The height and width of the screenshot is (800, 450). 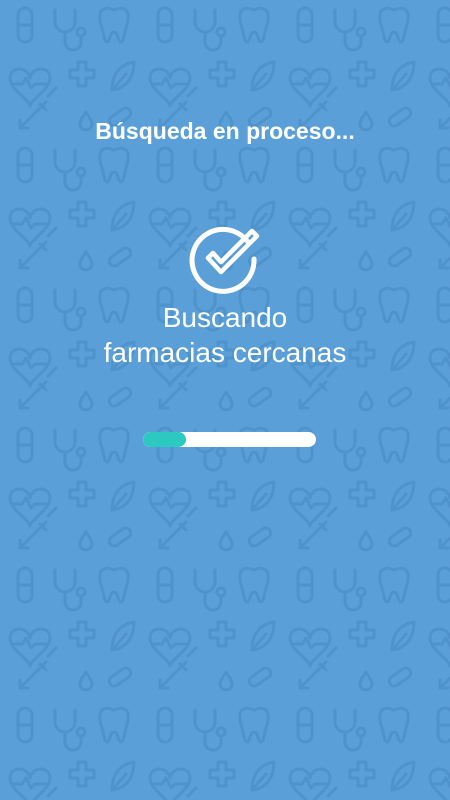 What do you see at coordinates (165, 439) in the screenshot?
I see `progress-bar-fill` at bounding box center [165, 439].